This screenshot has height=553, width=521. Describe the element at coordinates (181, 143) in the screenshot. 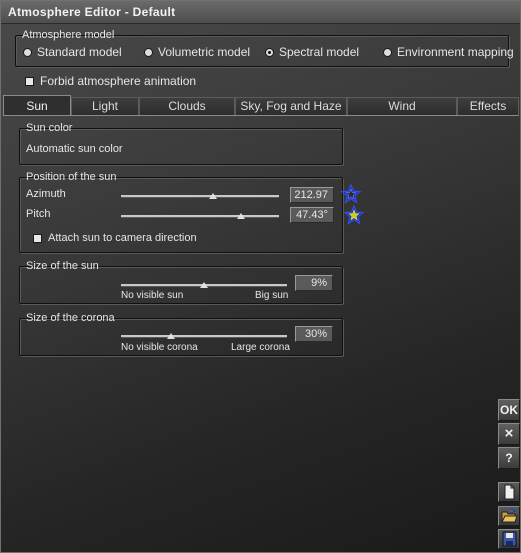

I see `sun-color-group: Sun color Automatic sun color` at that location.